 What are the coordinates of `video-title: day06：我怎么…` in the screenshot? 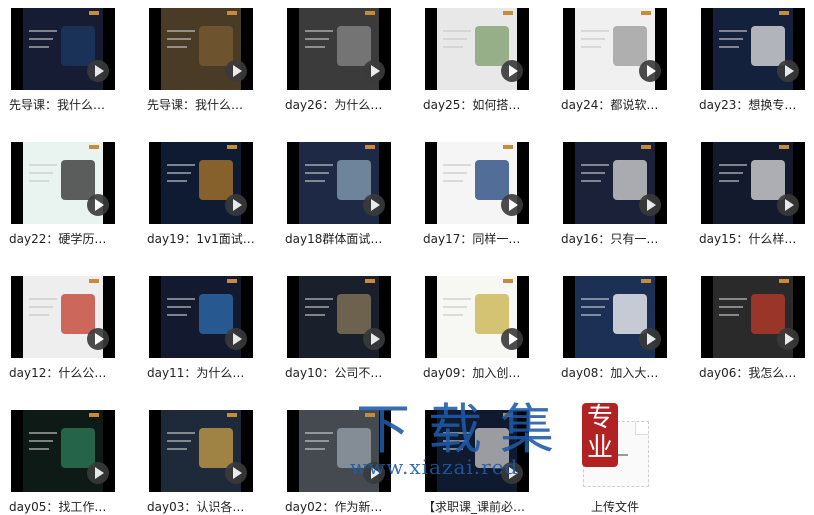 It's located at (756, 372).